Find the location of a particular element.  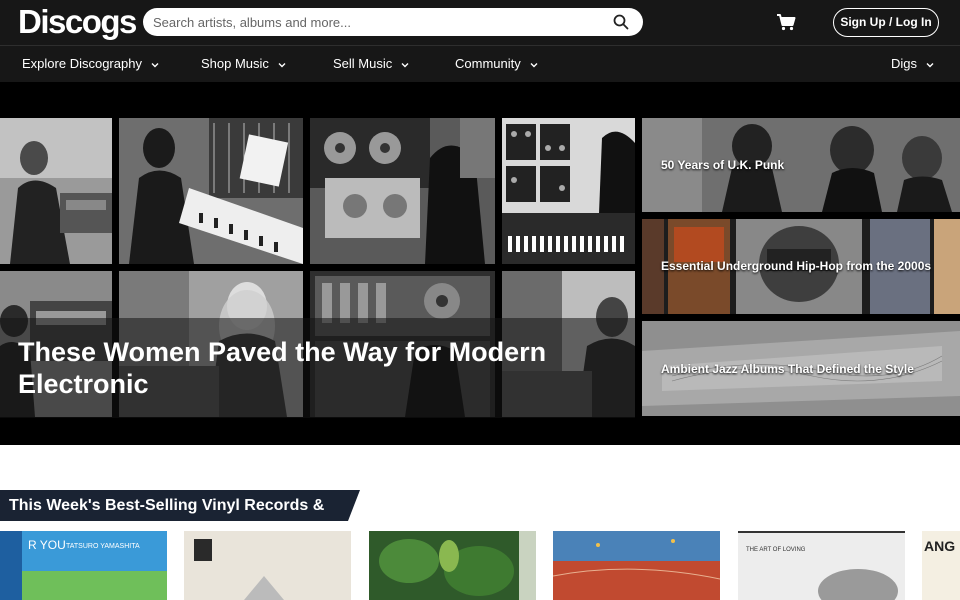

nav-label: Sell Music is located at coordinates (363, 63).